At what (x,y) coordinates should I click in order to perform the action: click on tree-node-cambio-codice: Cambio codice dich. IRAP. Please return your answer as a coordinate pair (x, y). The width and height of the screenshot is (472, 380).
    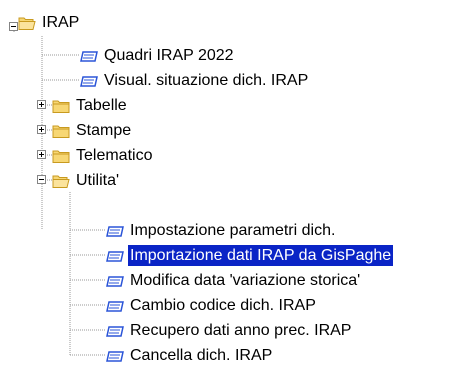
    Looking at the image, I should click on (212, 305).